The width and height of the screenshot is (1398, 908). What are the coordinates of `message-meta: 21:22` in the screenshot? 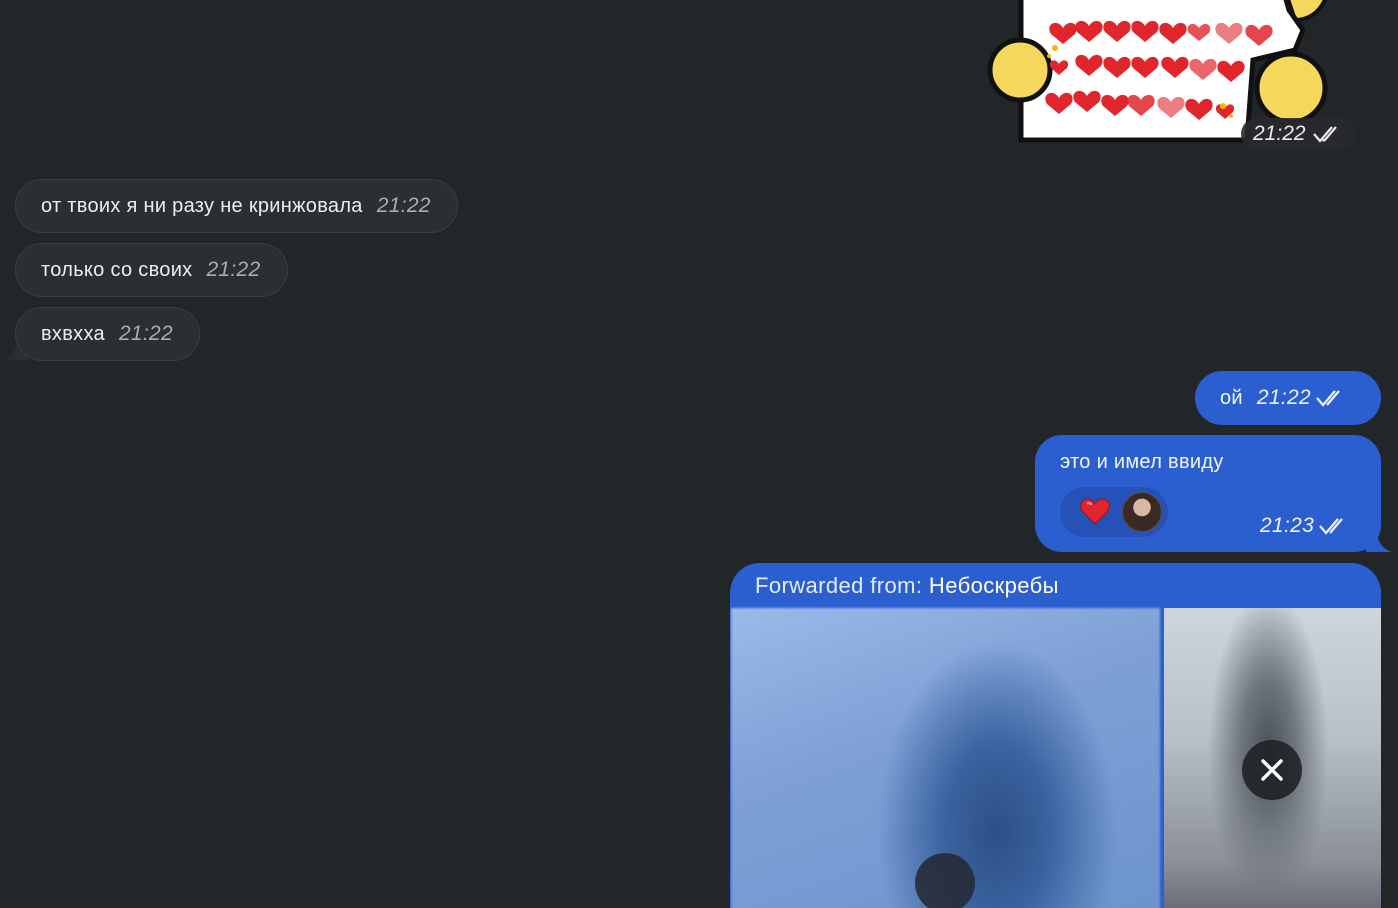 It's located at (1302, 398).